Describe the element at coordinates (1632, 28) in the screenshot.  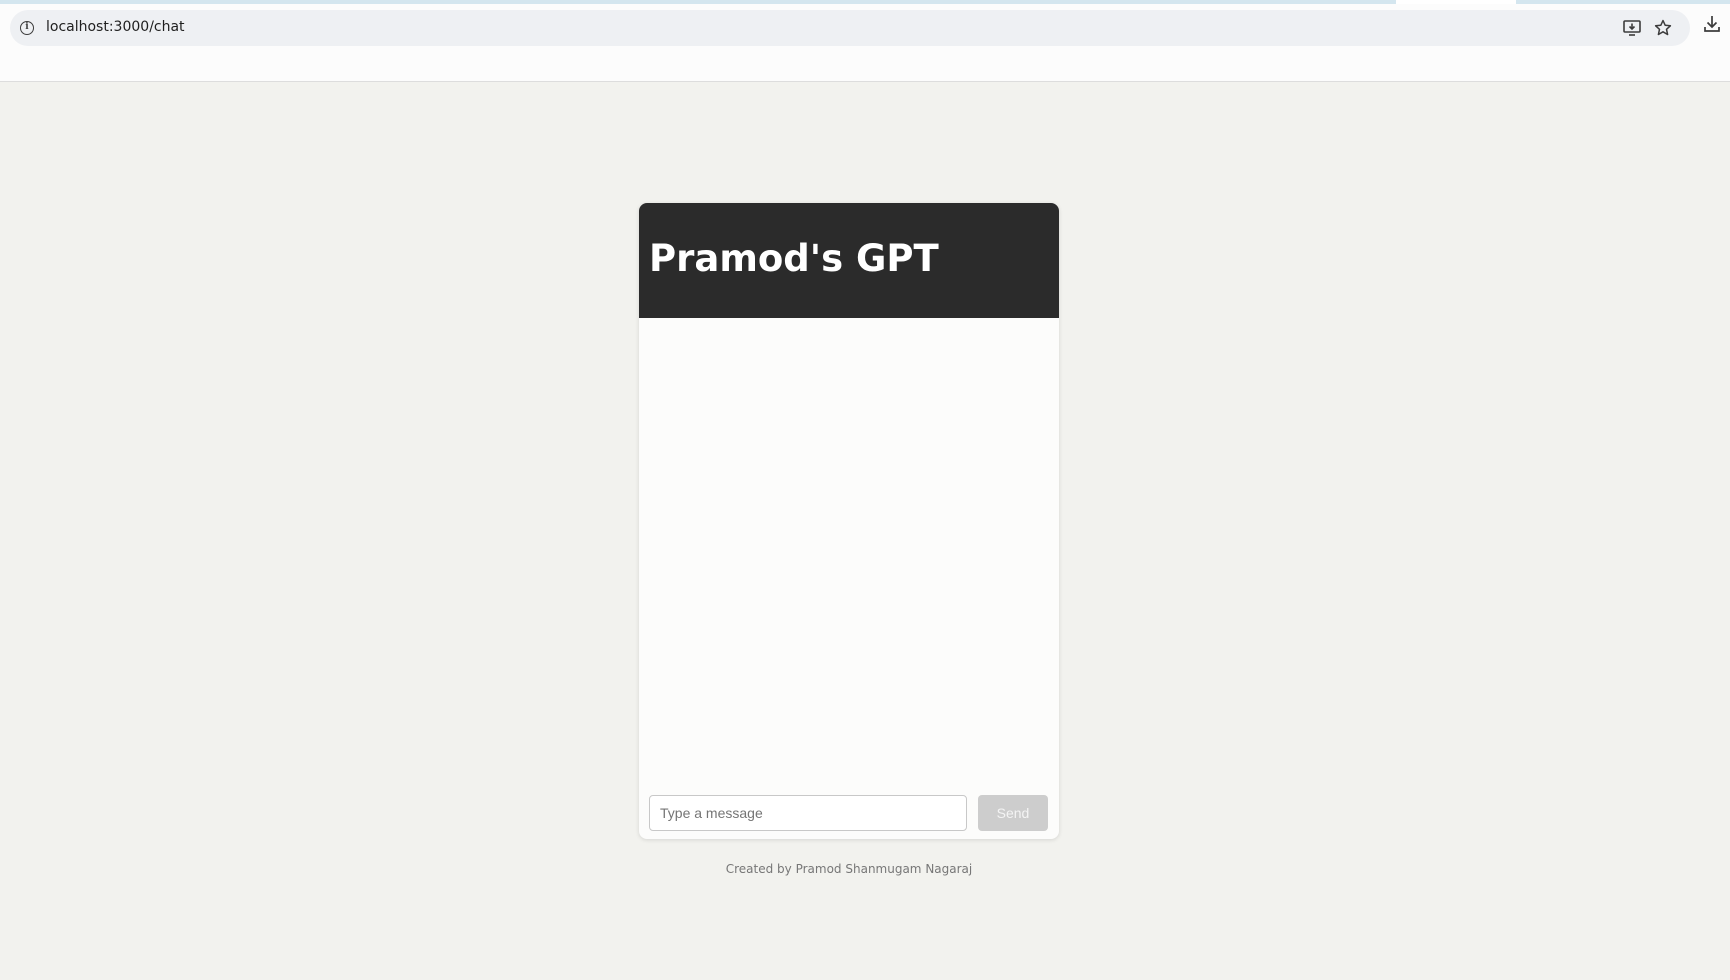
I see `install-app-icon` at that location.